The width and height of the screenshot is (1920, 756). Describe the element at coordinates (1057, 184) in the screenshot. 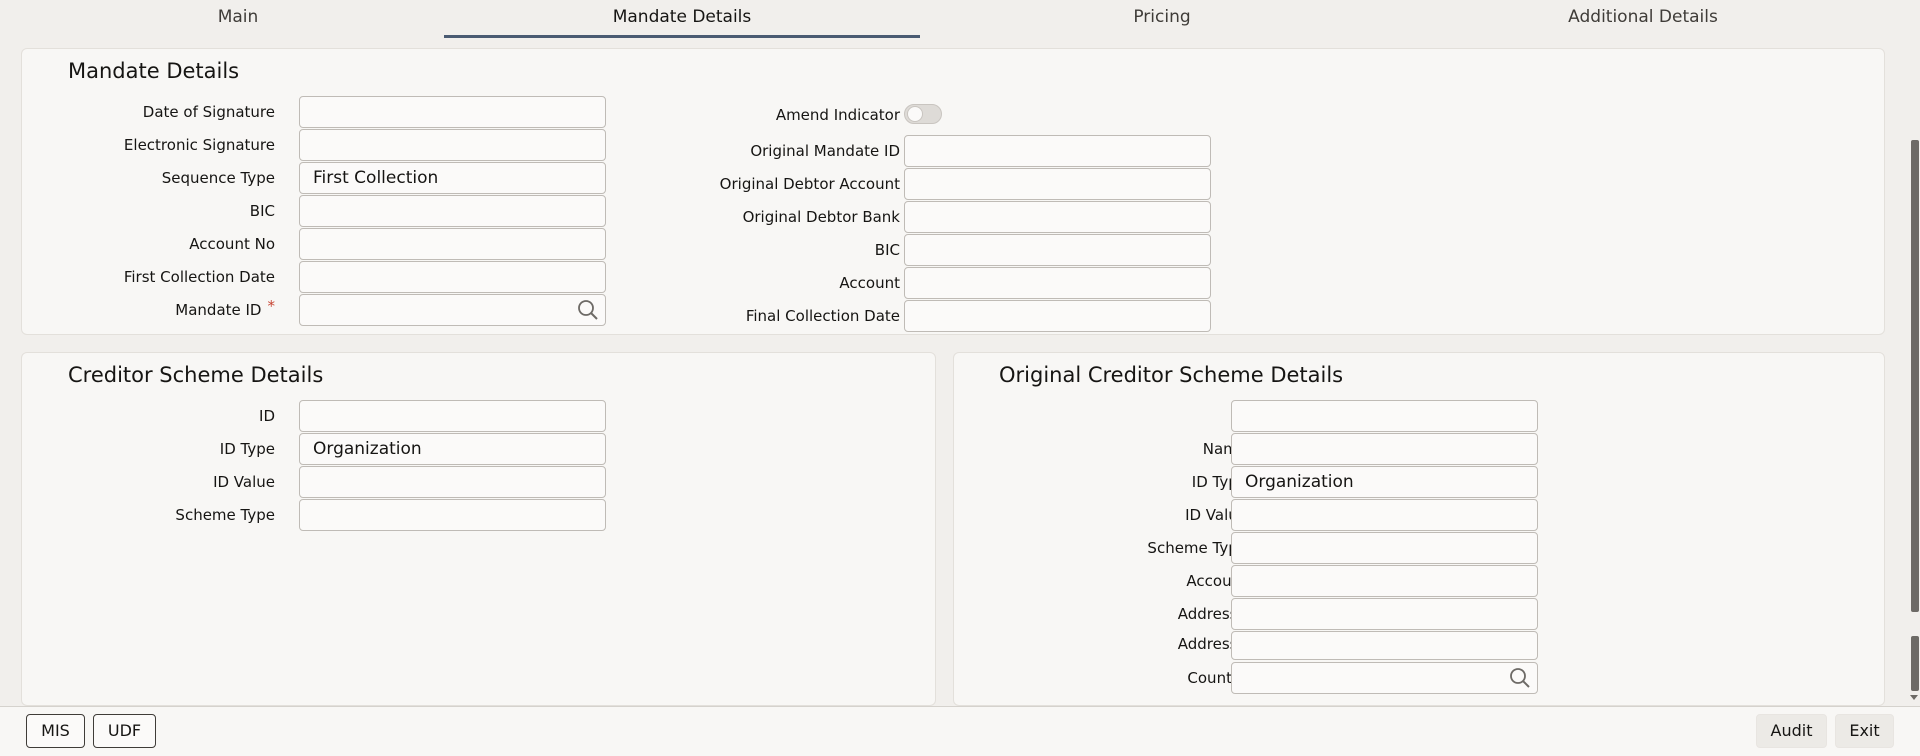

I see `original-debtor-account-field` at that location.